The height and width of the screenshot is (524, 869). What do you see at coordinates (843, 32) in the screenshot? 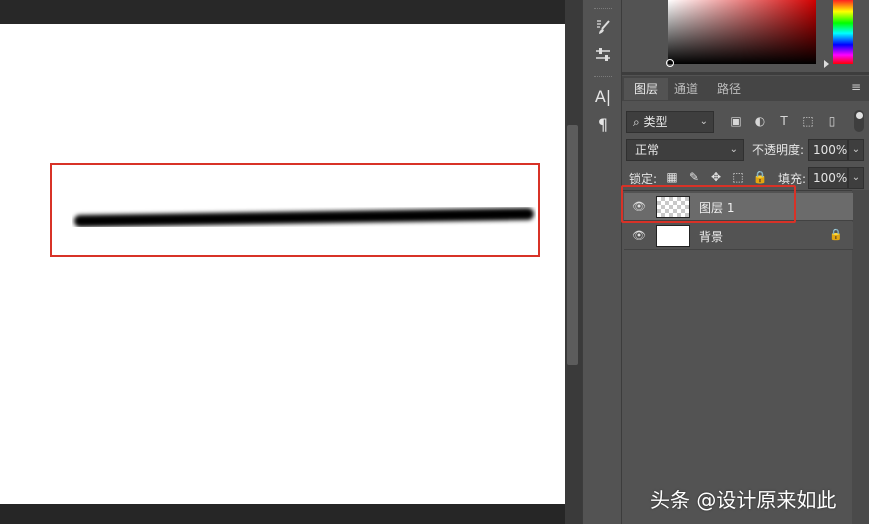
I see `hue-slider` at bounding box center [843, 32].